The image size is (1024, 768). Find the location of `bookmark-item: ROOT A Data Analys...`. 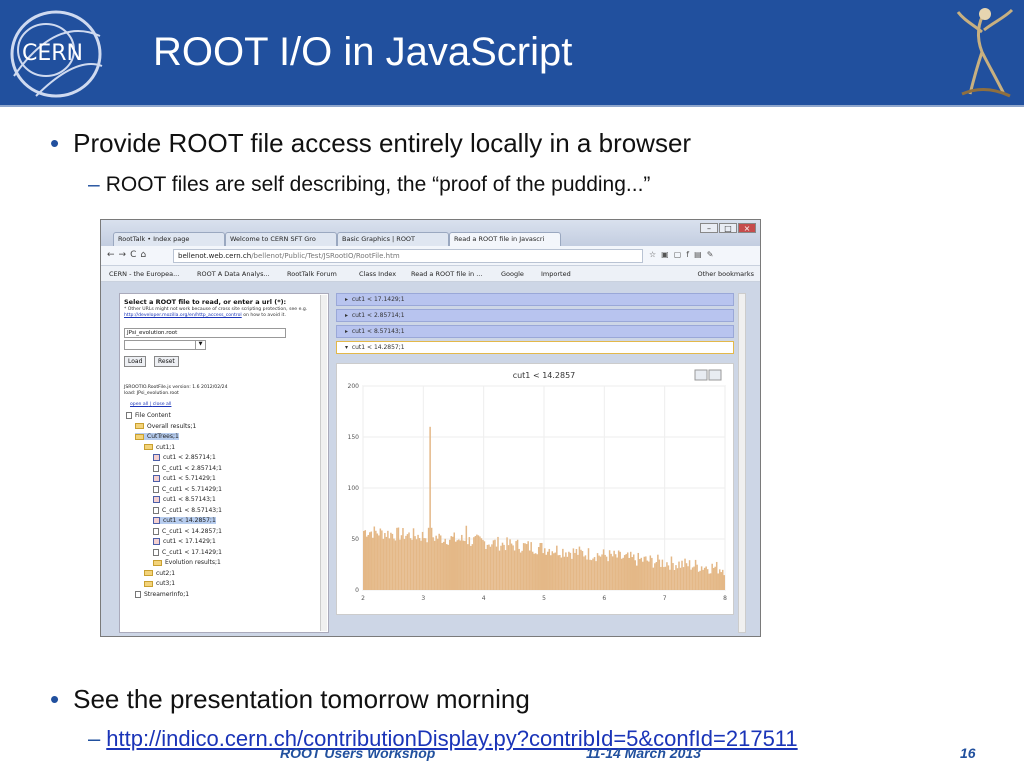

bookmark-item: ROOT A Data Analys... is located at coordinates (233, 274).